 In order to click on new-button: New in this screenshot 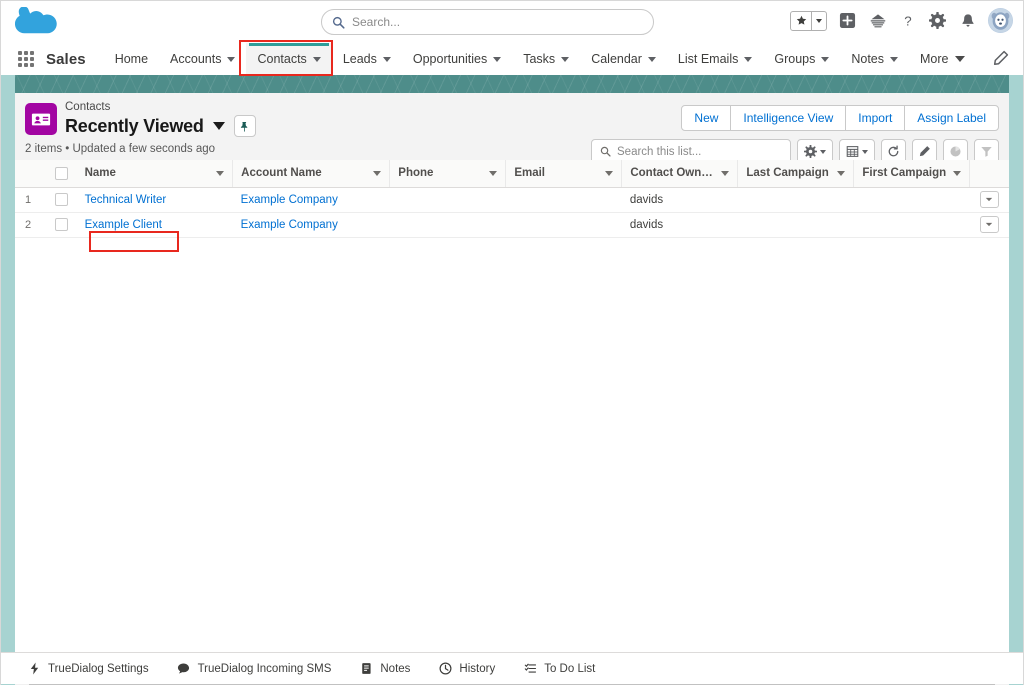, I will do `click(706, 118)`.